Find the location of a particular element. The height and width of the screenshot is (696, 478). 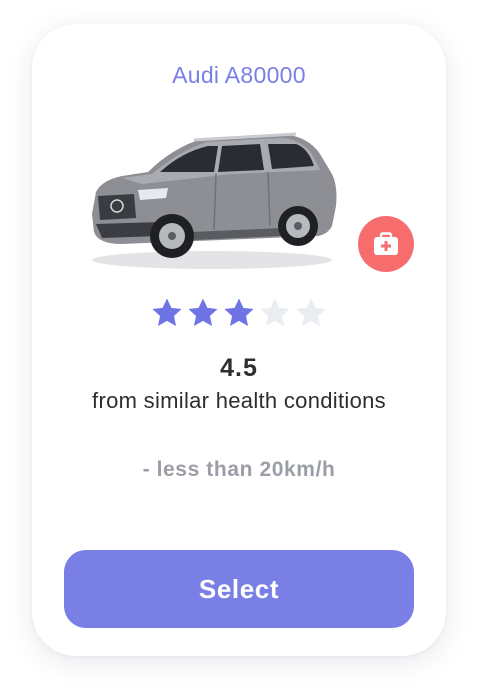

star-rating is located at coordinates (242, 314).